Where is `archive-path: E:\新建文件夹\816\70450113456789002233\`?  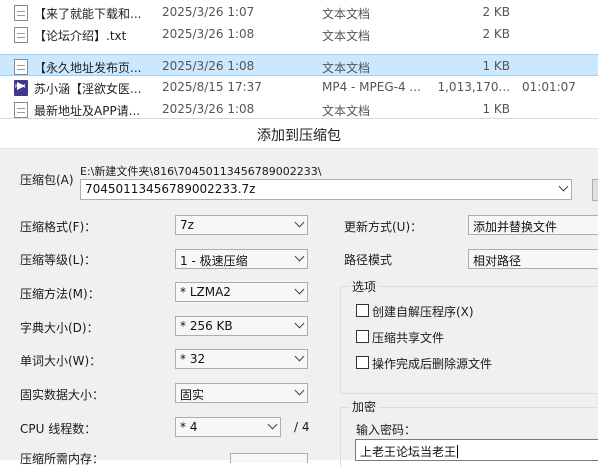
archive-path: E:\新建文件夹\816\70450113456789002233\ is located at coordinates (201, 171).